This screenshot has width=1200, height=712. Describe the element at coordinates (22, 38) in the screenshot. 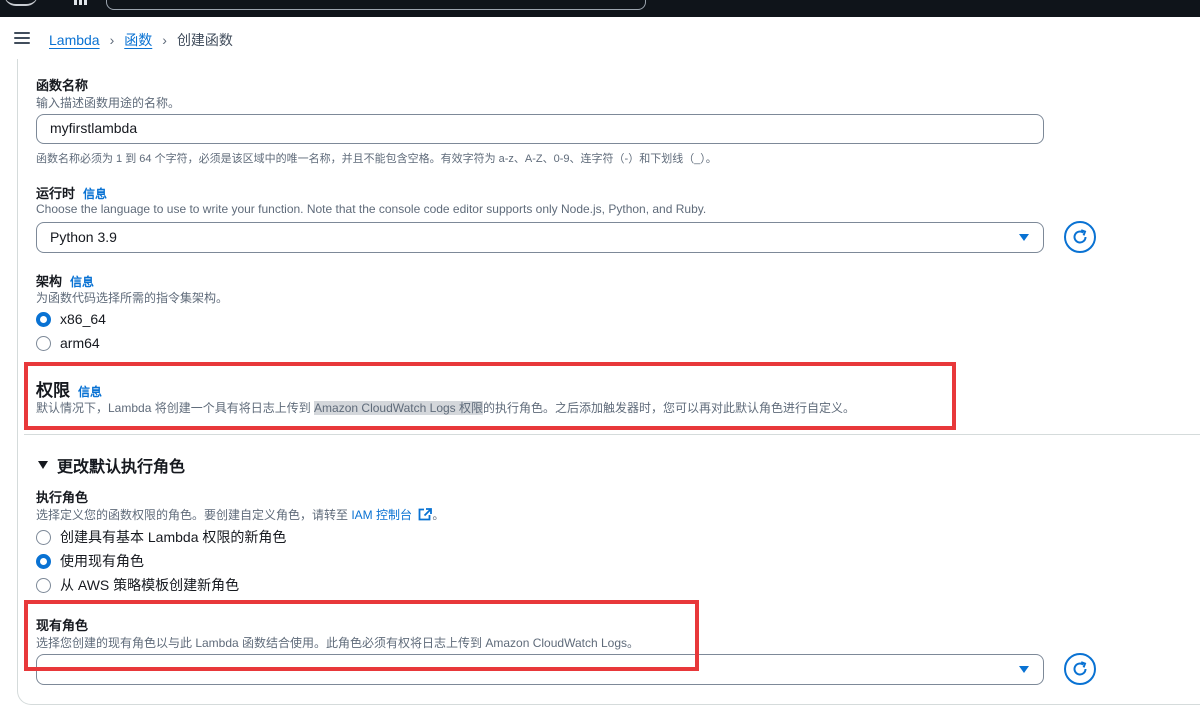

I see `hamburger-menu-icon` at that location.